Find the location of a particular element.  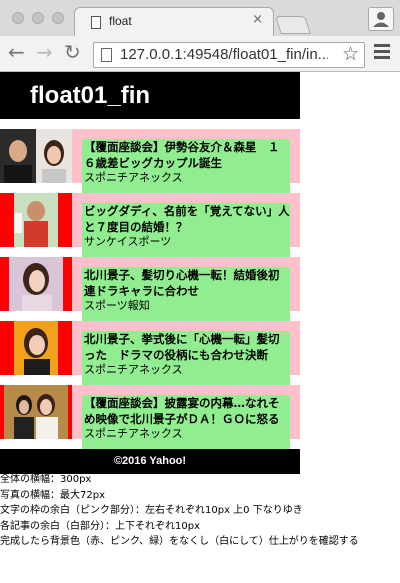

article-text: 【覆面座談会】伊勢谷友介＆森星 １６歳差ビッグカップル誕生 スポニチアネックス is located at coordinates (186, 166).